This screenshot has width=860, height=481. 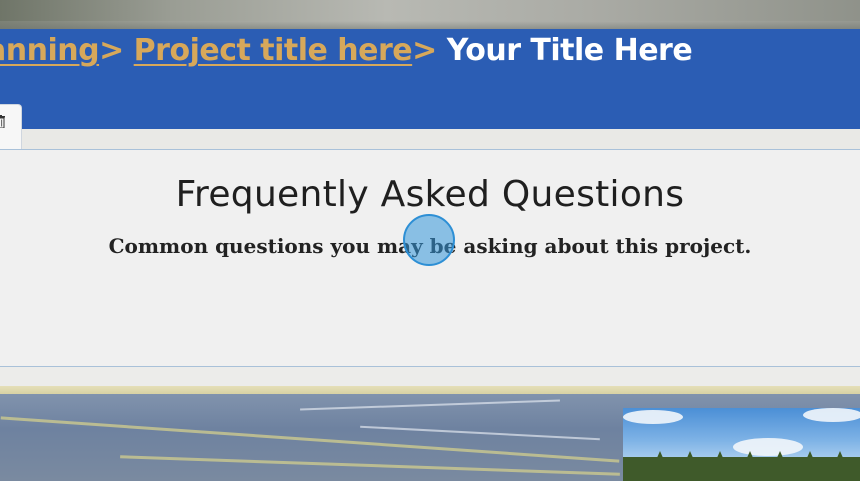 I want to click on trees-photo, so click(x=741, y=444).